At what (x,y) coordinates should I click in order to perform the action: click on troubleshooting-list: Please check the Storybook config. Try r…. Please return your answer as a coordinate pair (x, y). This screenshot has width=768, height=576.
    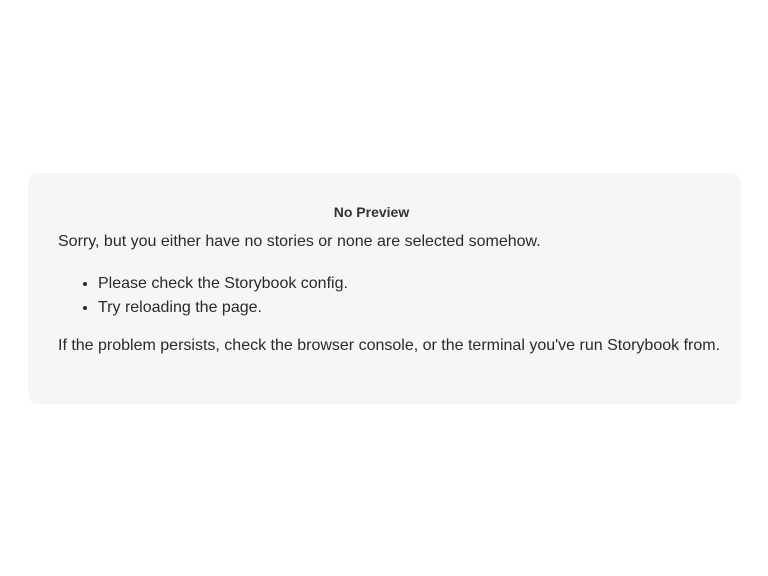
    Looking at the image, I should click on (203, 296).